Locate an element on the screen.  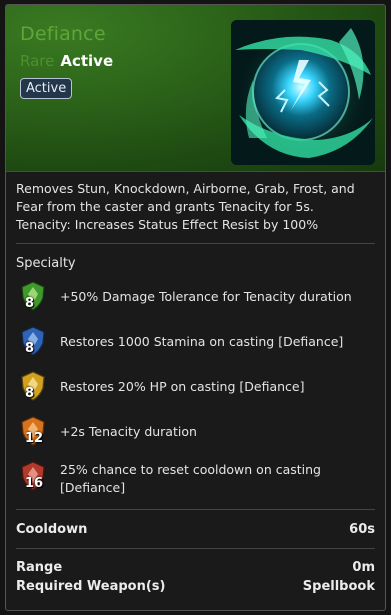
range-value: 0m is located at coordinates (363, 567).